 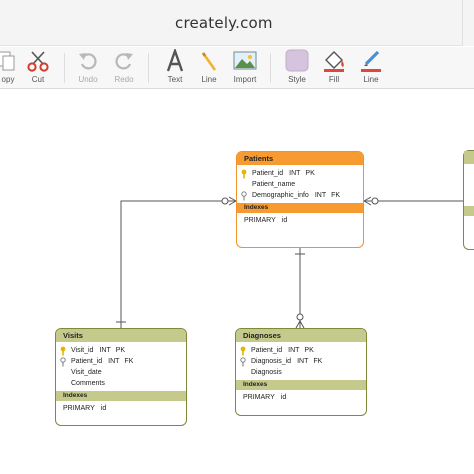 I want to click on undo-icon, so click(x=88, y=61).